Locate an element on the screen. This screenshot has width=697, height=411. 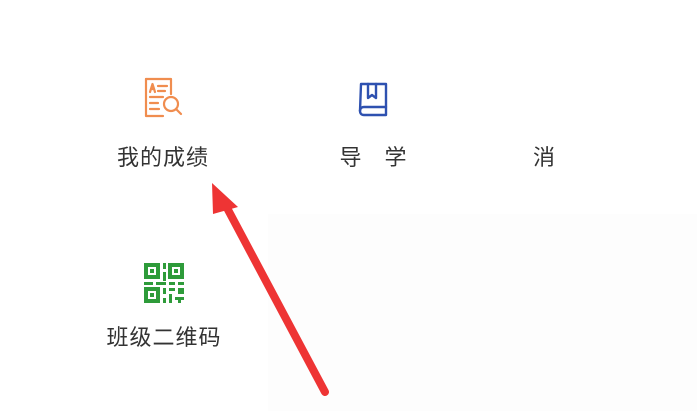
menu-item-class-qr-code: 班级二维码 is located at coordinates (164, 307).